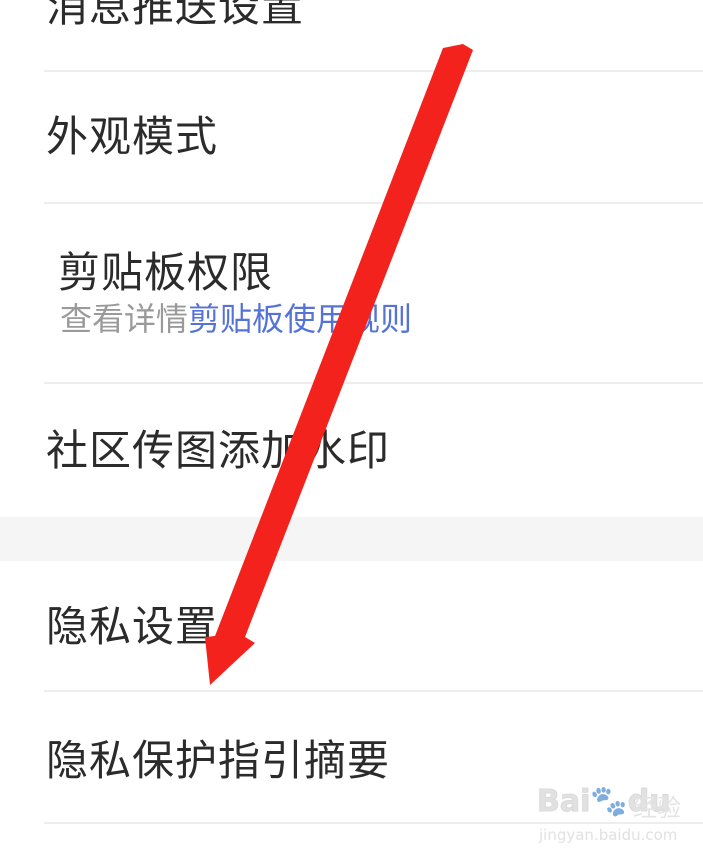  What do you see at coordinates (218, 450) in the screenshot?
I see `setting-item-label: 社区传图添加水印` at bounding box center [218, 450].